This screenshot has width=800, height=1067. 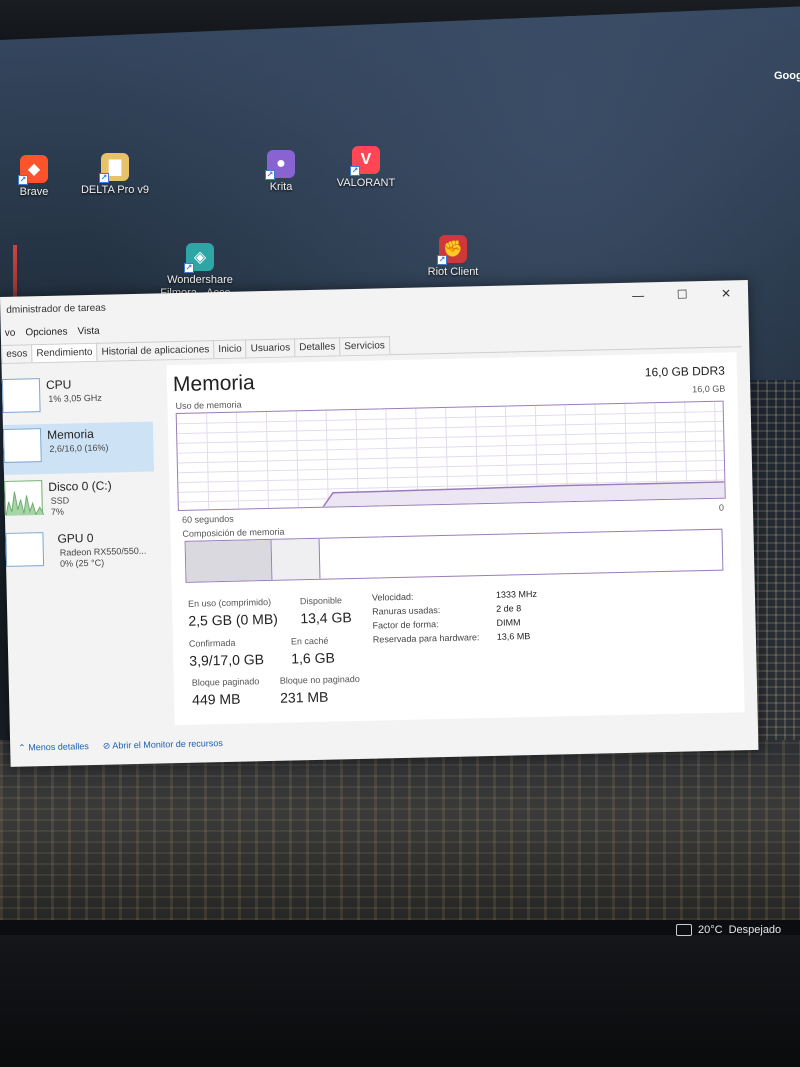 What do you see at coordinates (77, 398) in the screenshot?
I see `sidebar-item-cpu: CPU 1% 3,05 GHz` at bounding box center [77, 398].